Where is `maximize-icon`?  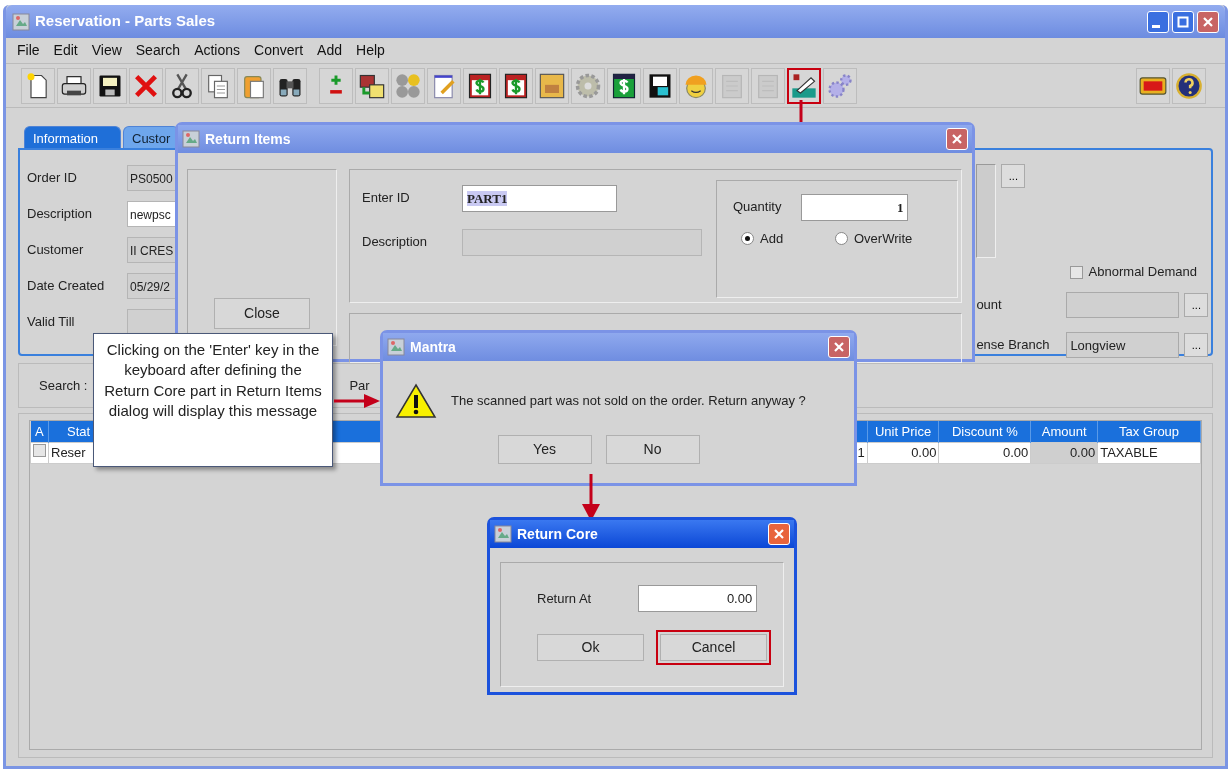 maximize-icon is located at coordinates (1183, 21).